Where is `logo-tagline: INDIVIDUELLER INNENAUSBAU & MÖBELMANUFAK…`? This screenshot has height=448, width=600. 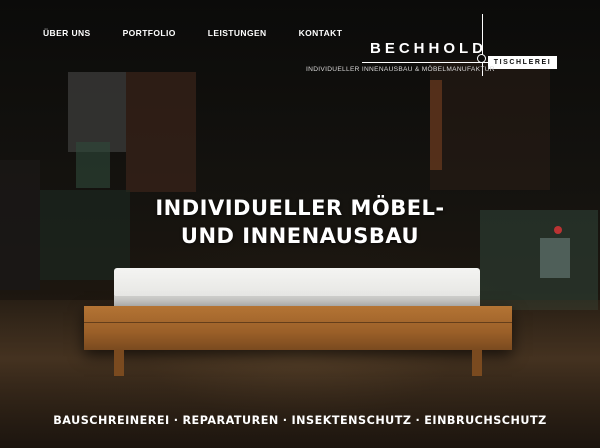 logo-tagline: INDIVIDUELLER INNENAUSBAU & MÖBELMANUFAK… is located at coordinates (400, 69).